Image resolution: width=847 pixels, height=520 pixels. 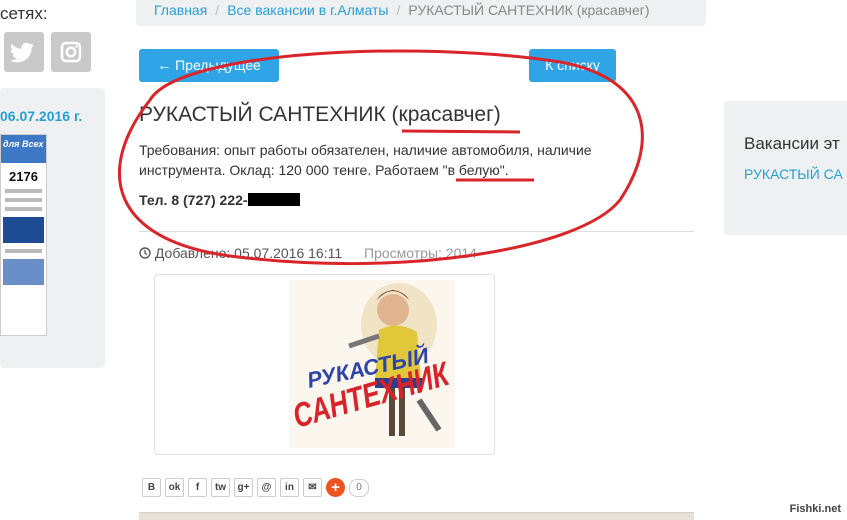 I want to click on share-twitter-button: tw, so click(x=220, y=487).